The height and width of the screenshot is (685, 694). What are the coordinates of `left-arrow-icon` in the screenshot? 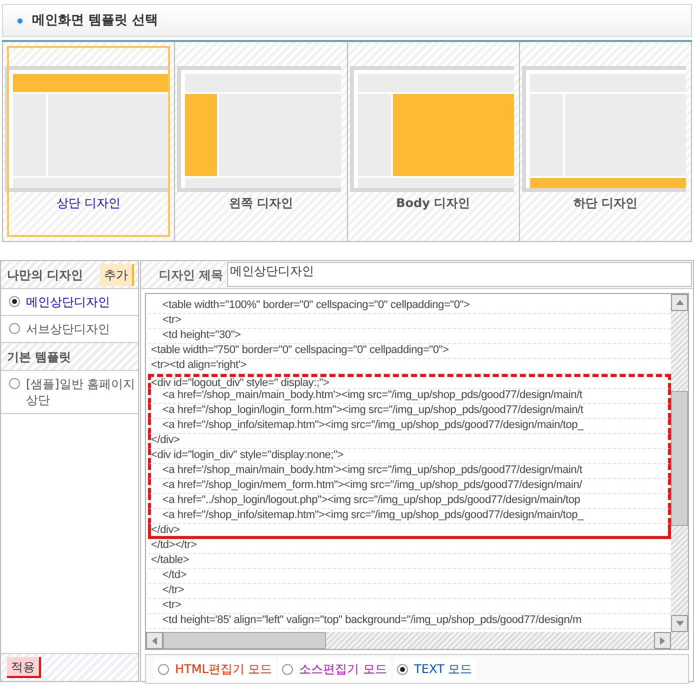 It's located at (154, 640).